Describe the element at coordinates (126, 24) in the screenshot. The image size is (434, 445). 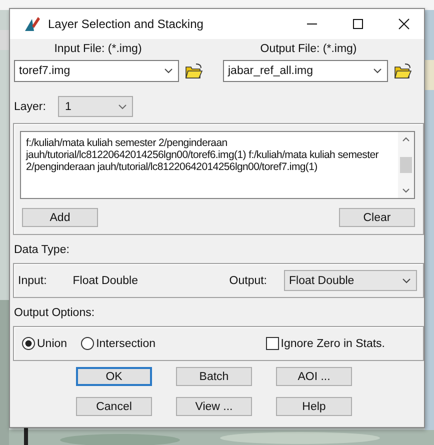
I see `window-title: Layer Selection and Stacking` at that location.